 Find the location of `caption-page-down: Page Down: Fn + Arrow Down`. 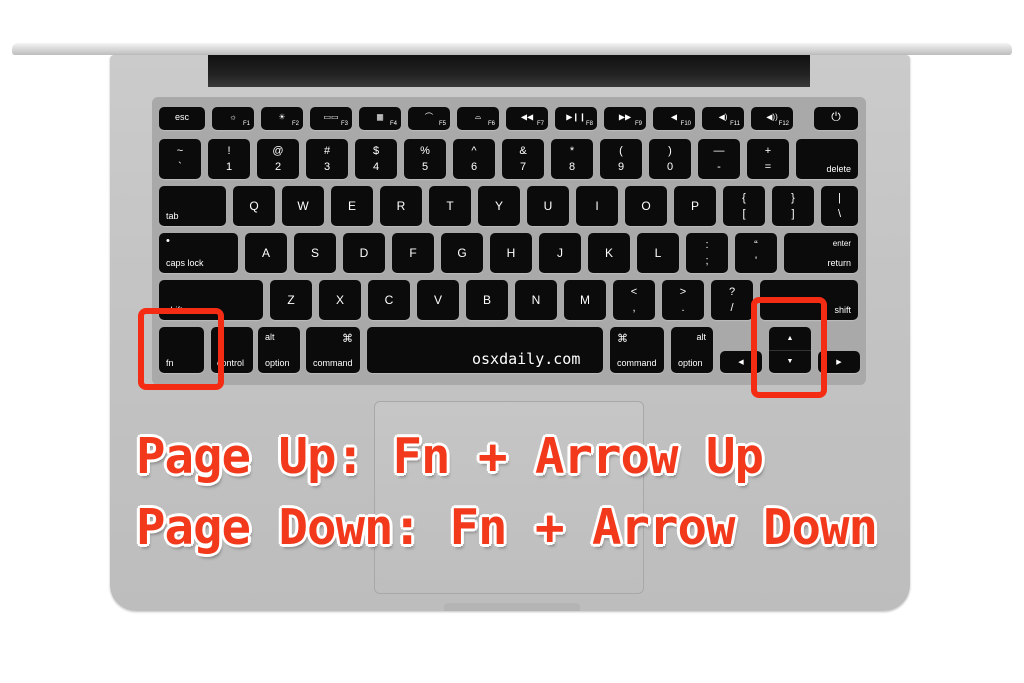

caption-page-down: Page Down: Fn + Arrow Down is located at coordinates (507, 527).